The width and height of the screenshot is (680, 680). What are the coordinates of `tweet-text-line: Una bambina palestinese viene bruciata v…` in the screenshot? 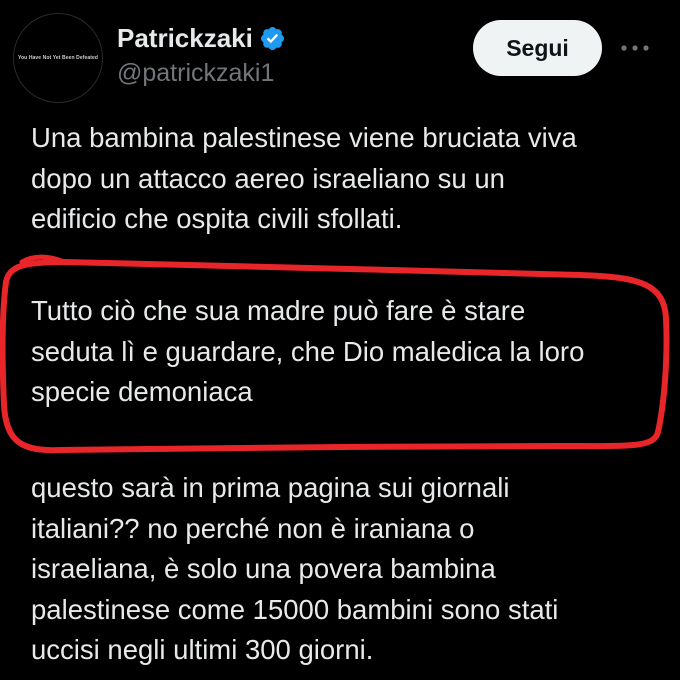 It's located at (304, 137).